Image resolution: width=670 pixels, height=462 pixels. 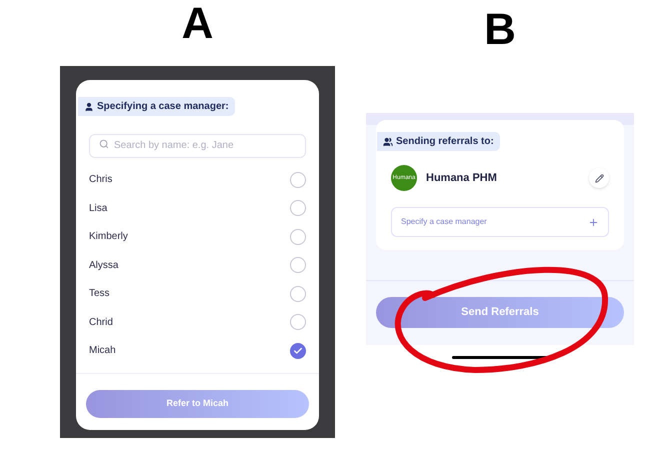 What do you see at coordinates (445, 142) in the screenshot?
I see `header-text: Sending referrals to:` at bounding box center [445, 142].